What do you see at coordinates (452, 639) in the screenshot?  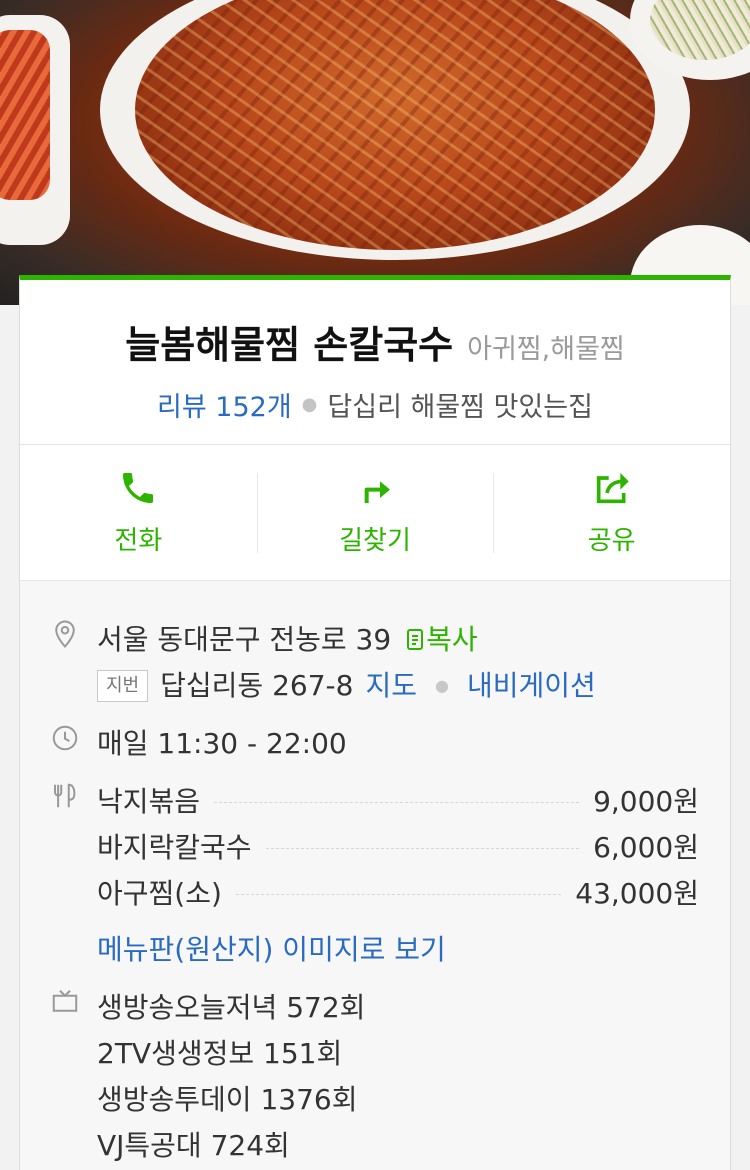 I see `copy-label: 복사` at bounding box center [452, 639].